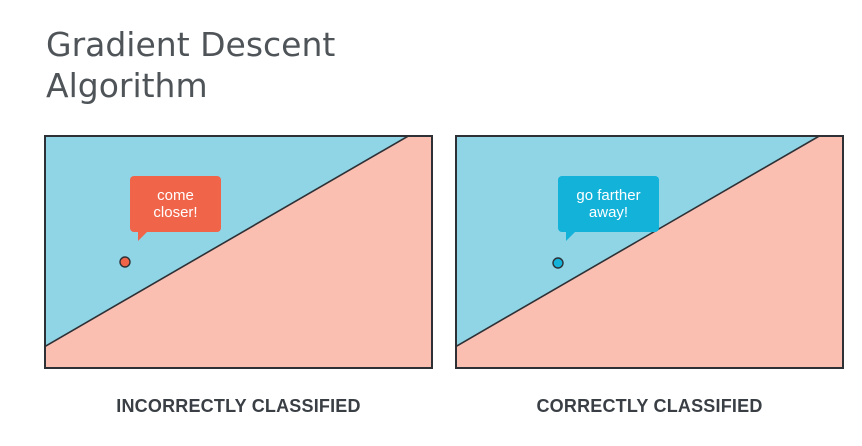 The width and height of the screenshot is (862, 446). What do you see at coordinates (558, 263) in the screenshot?
I see `classified-point` at bounding box center [558, 263].